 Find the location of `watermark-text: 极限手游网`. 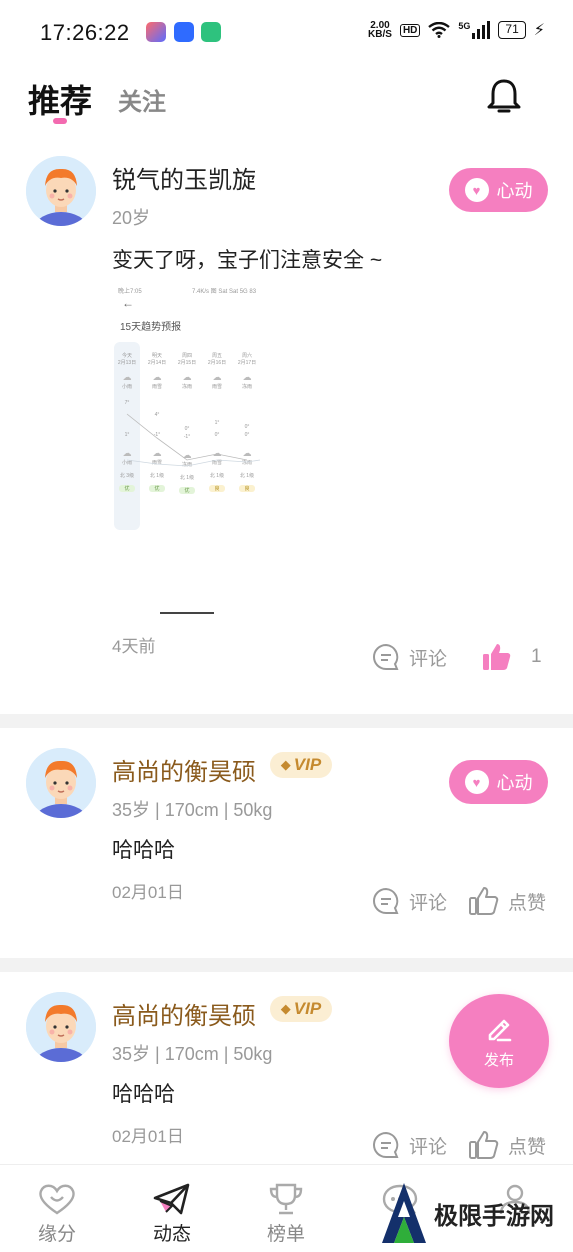

watermark-text: 极限手游网 is located at coordinates (494, 1215).